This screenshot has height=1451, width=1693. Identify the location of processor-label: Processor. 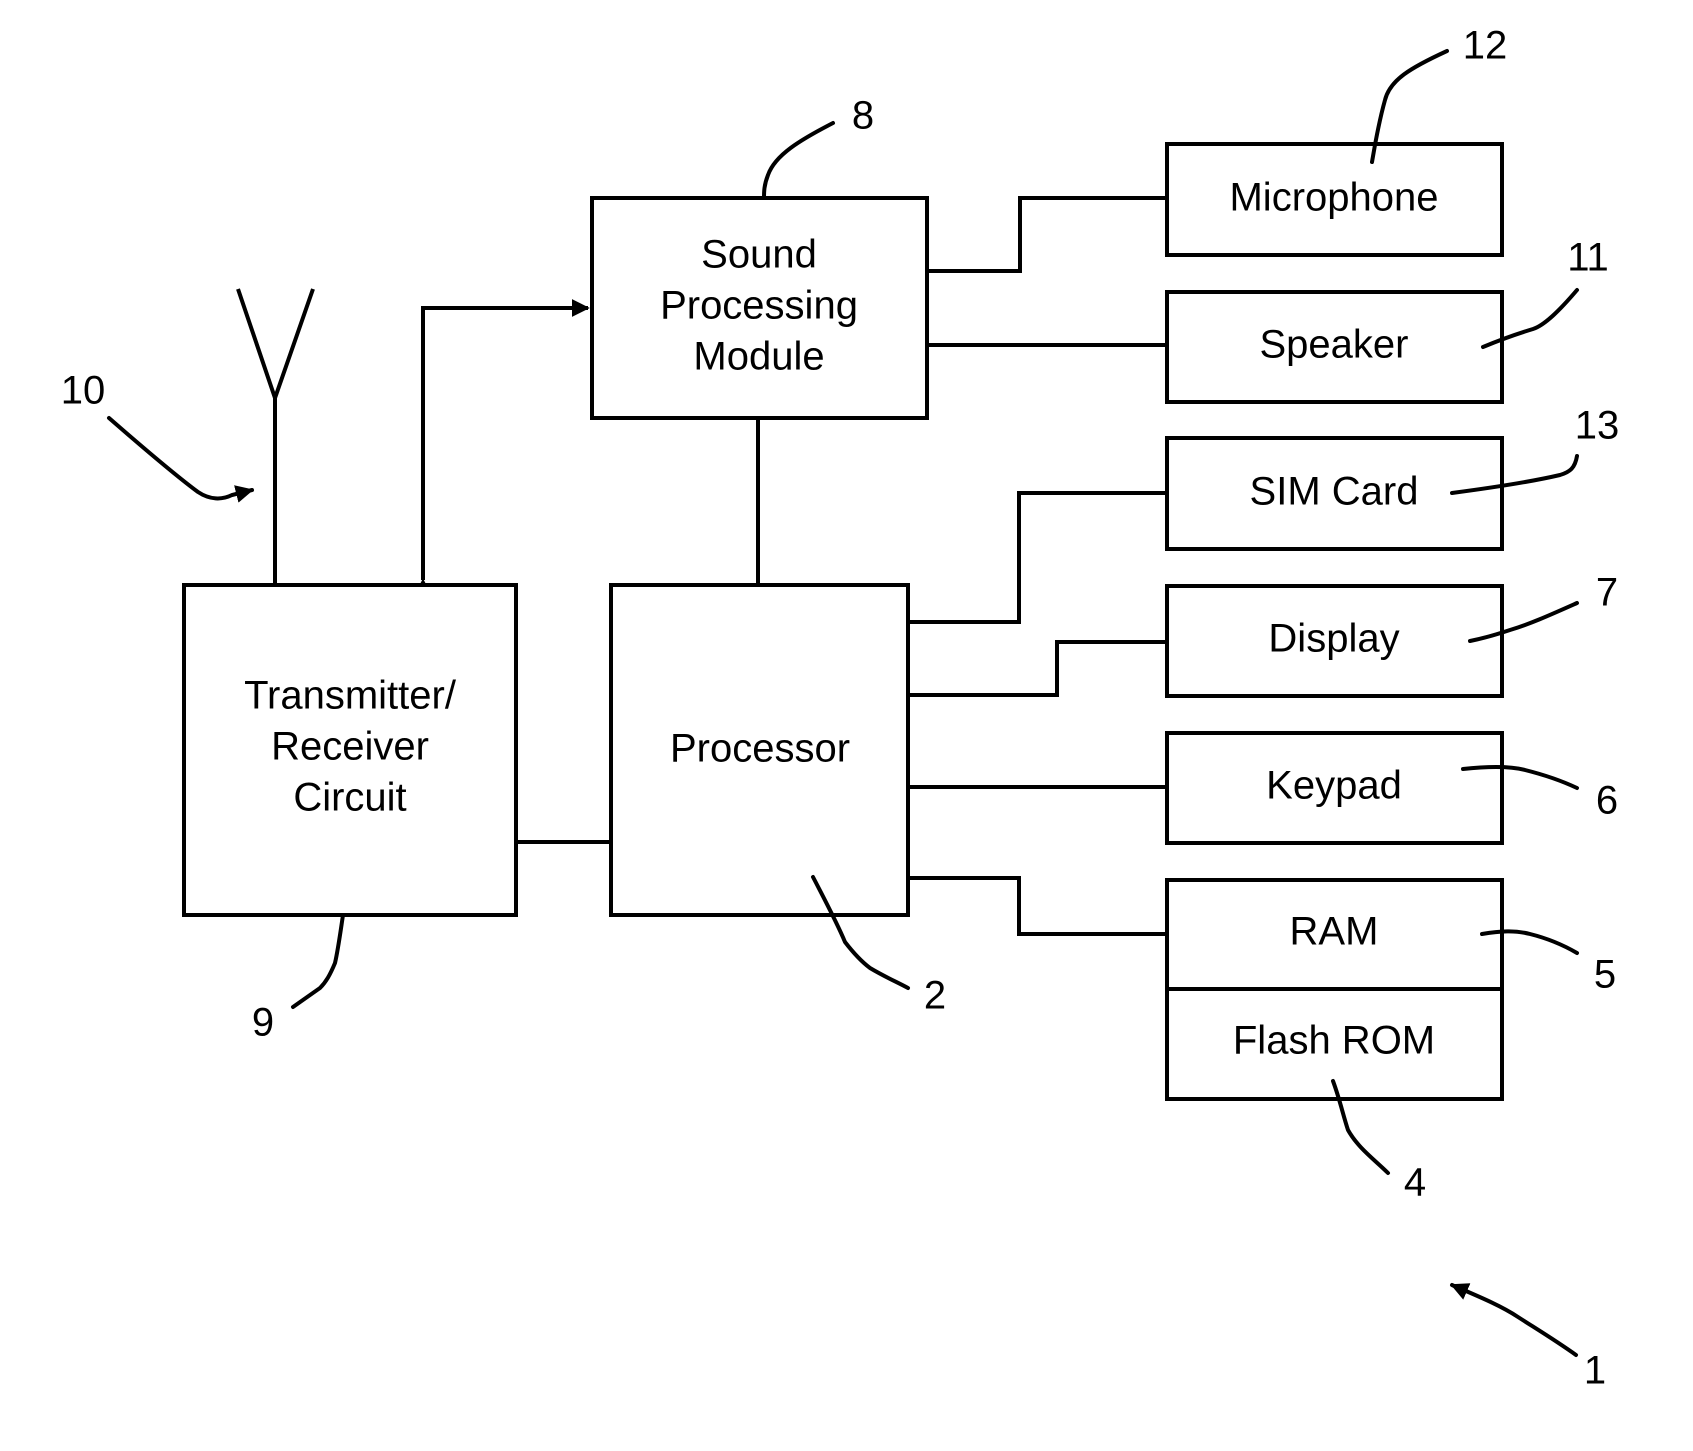
(760, 749).